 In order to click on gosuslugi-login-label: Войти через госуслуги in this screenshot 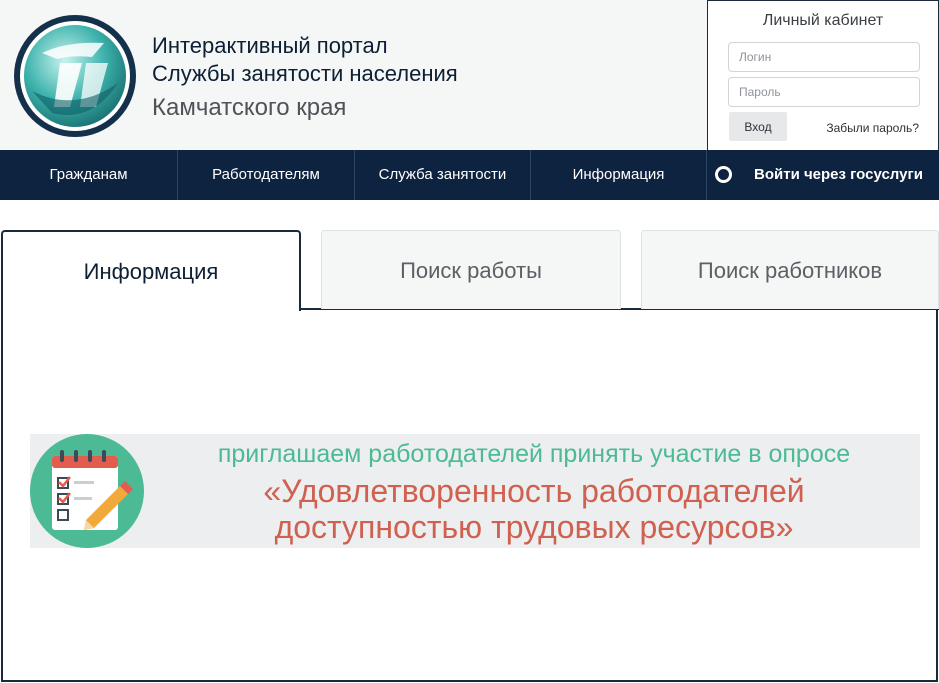, I will do `click(838, 174)`.